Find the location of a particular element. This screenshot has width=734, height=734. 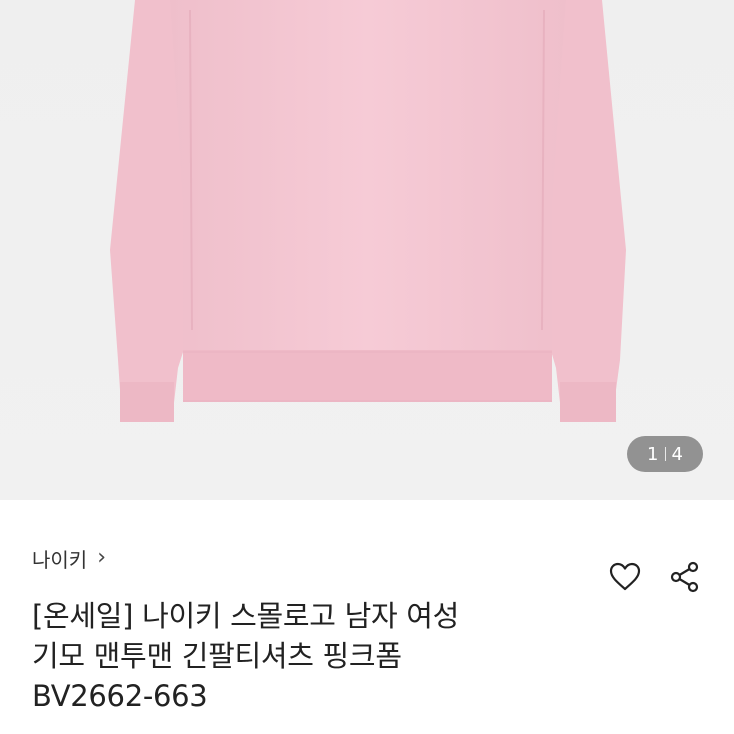

wishlist-button is located at coordinates (625, 577).